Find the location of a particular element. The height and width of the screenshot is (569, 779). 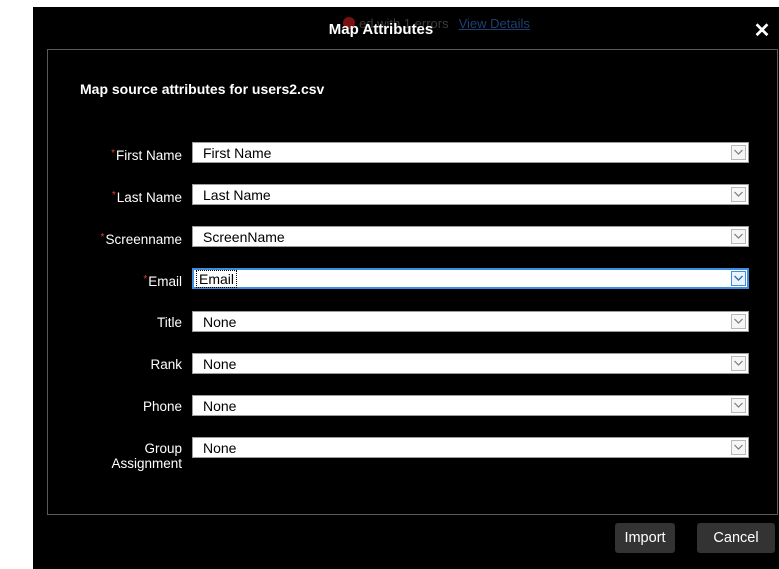

select-value: Last Name is located at coordinates (237, 195).